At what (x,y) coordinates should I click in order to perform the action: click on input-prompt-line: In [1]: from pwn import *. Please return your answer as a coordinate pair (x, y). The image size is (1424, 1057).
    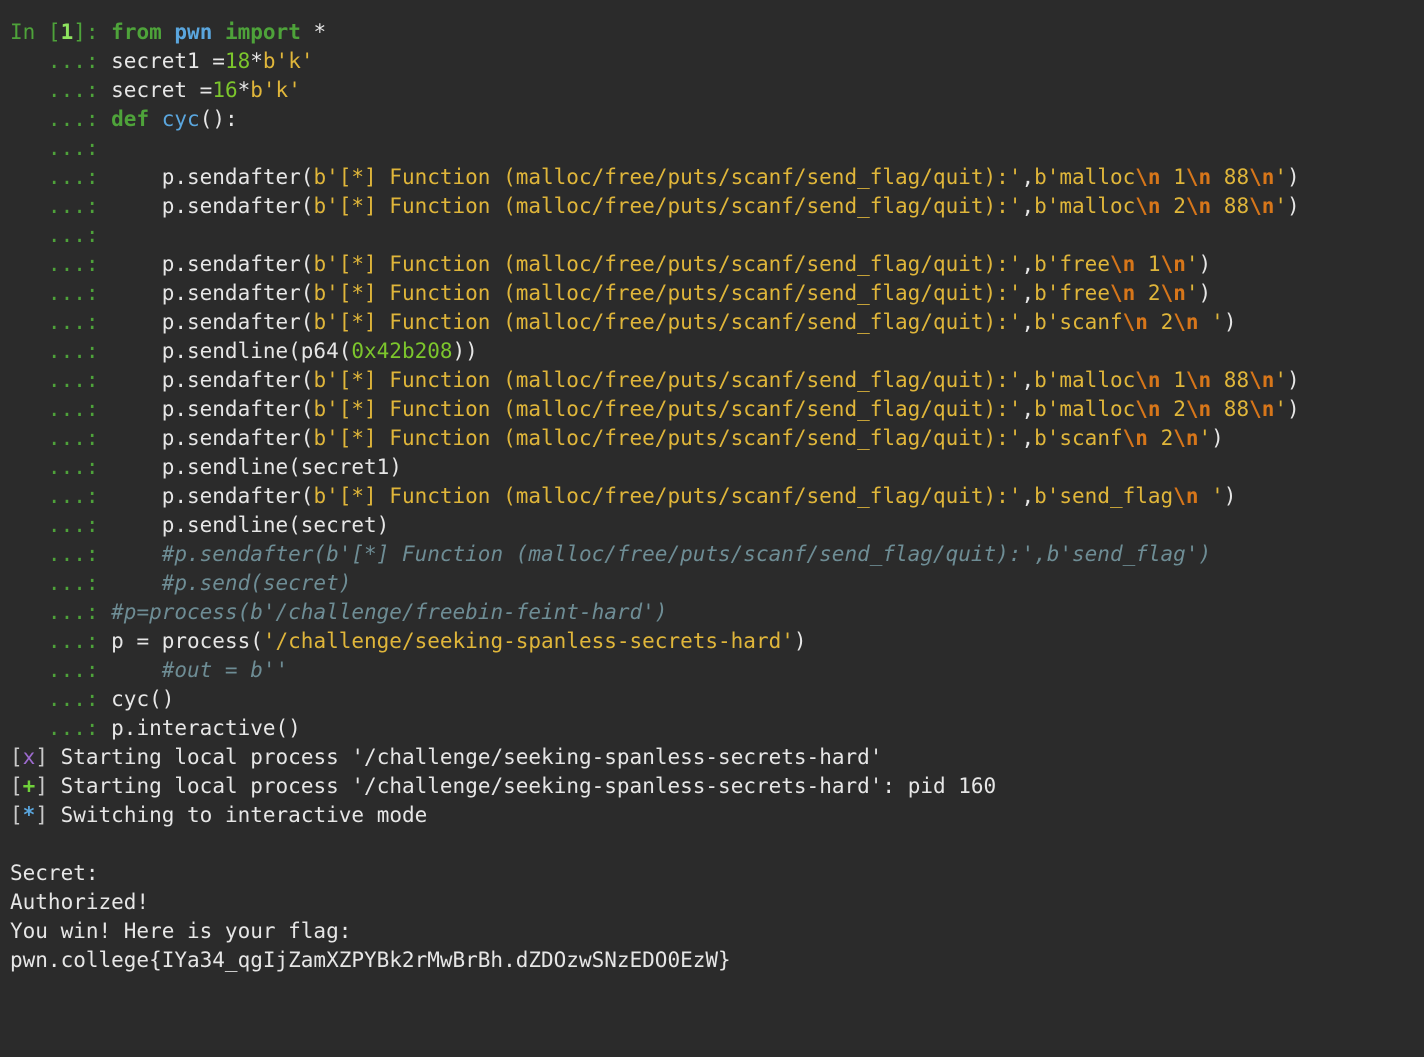
    Looking at the image, I should click on (717, 32).